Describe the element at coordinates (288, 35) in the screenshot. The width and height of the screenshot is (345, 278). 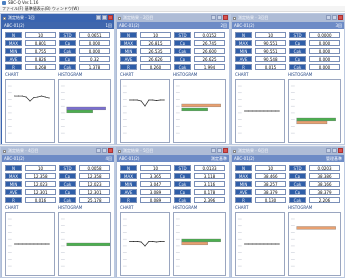
I see `stat-row: N 10 STD 0.0000` at that location.